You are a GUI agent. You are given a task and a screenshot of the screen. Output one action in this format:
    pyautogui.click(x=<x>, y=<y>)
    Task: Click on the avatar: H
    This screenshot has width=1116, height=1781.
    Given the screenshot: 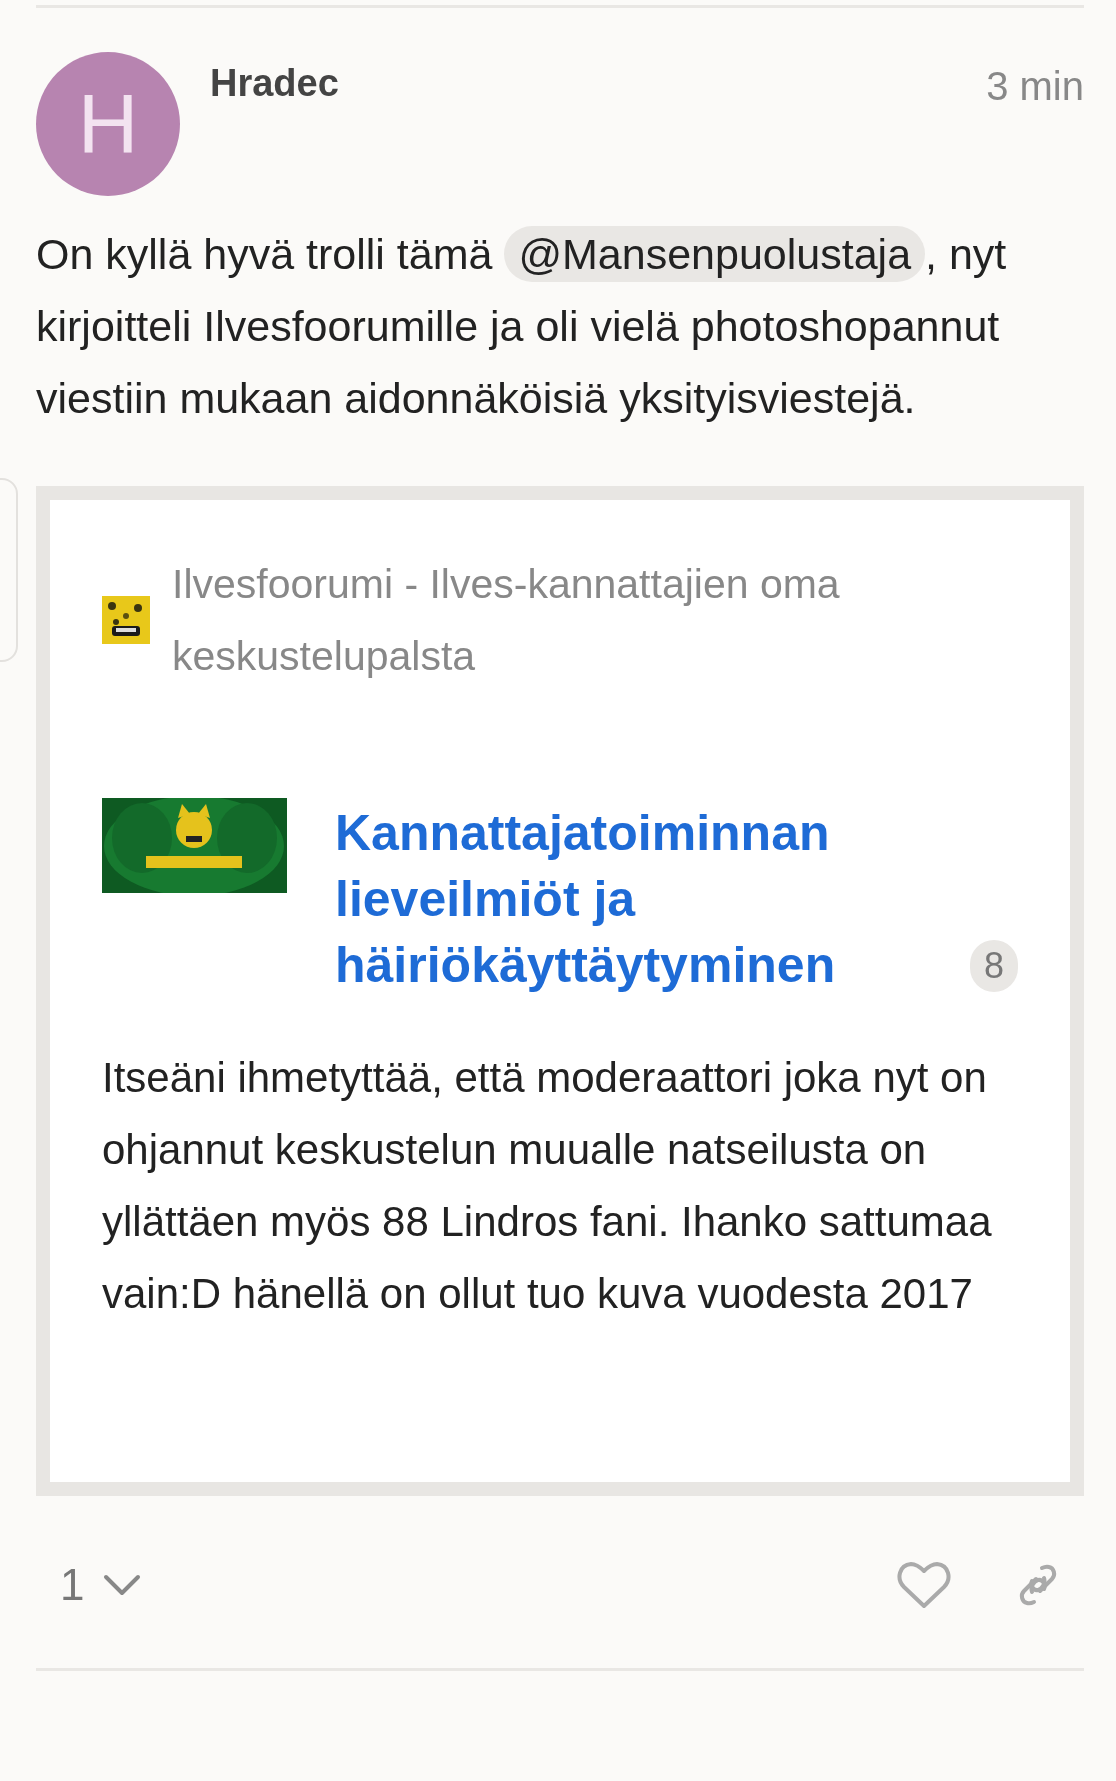 What is the action you would take?
    pyautogui.click(x=108, y=124)
    